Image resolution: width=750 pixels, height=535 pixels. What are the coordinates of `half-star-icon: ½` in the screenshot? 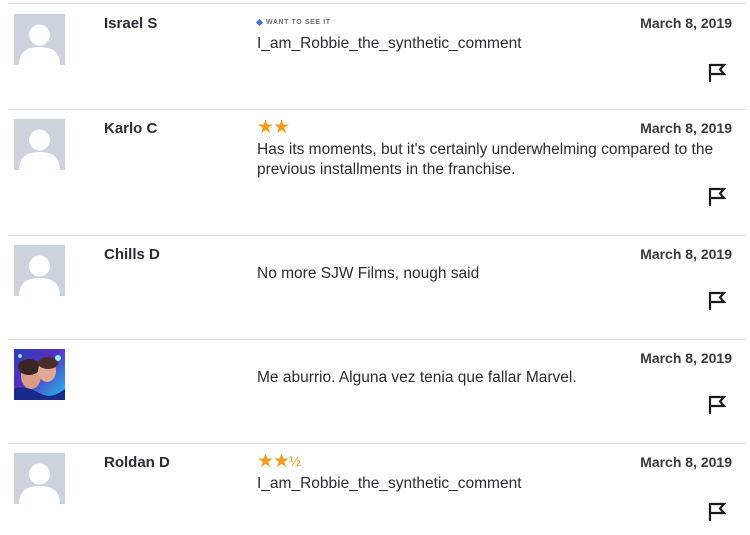 It's located at (295, 461).